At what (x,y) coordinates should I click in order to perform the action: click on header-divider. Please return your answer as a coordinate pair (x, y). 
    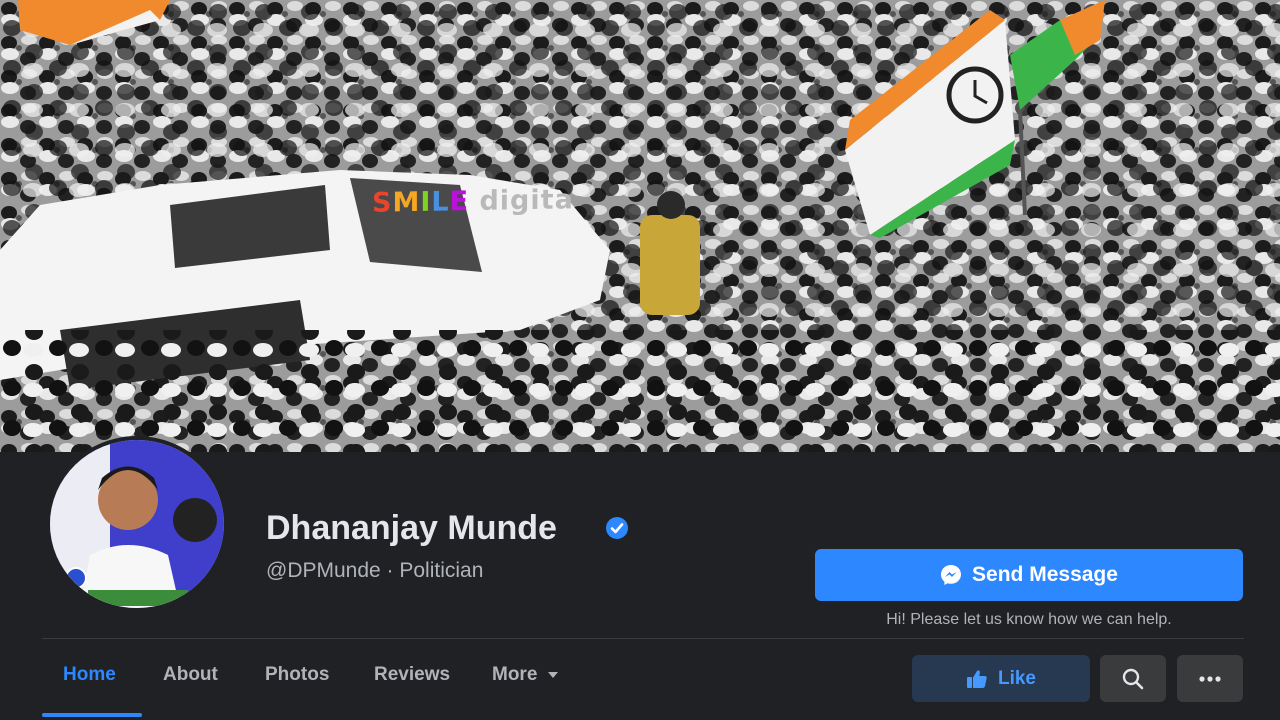
    Looking at the image, I should click on (643, 638).